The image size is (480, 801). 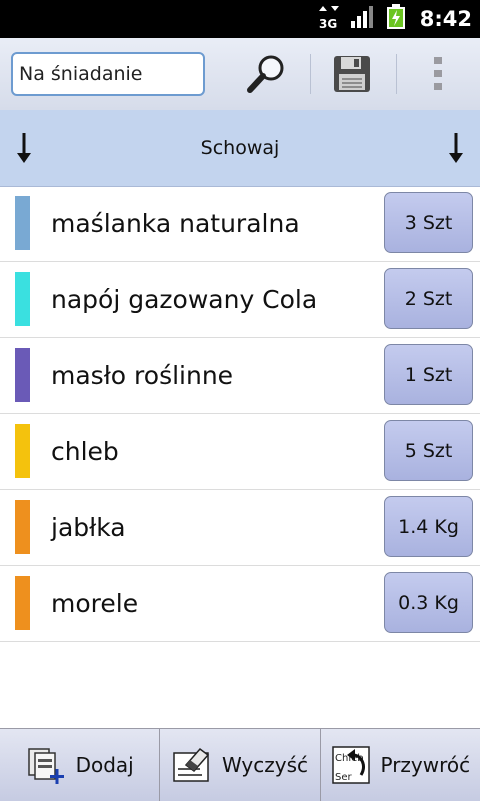 What do you see at coordinates (240, 452) in the screenshot?
I see `list-item: chleb 5 Szt` at bounding box center [240, 452].